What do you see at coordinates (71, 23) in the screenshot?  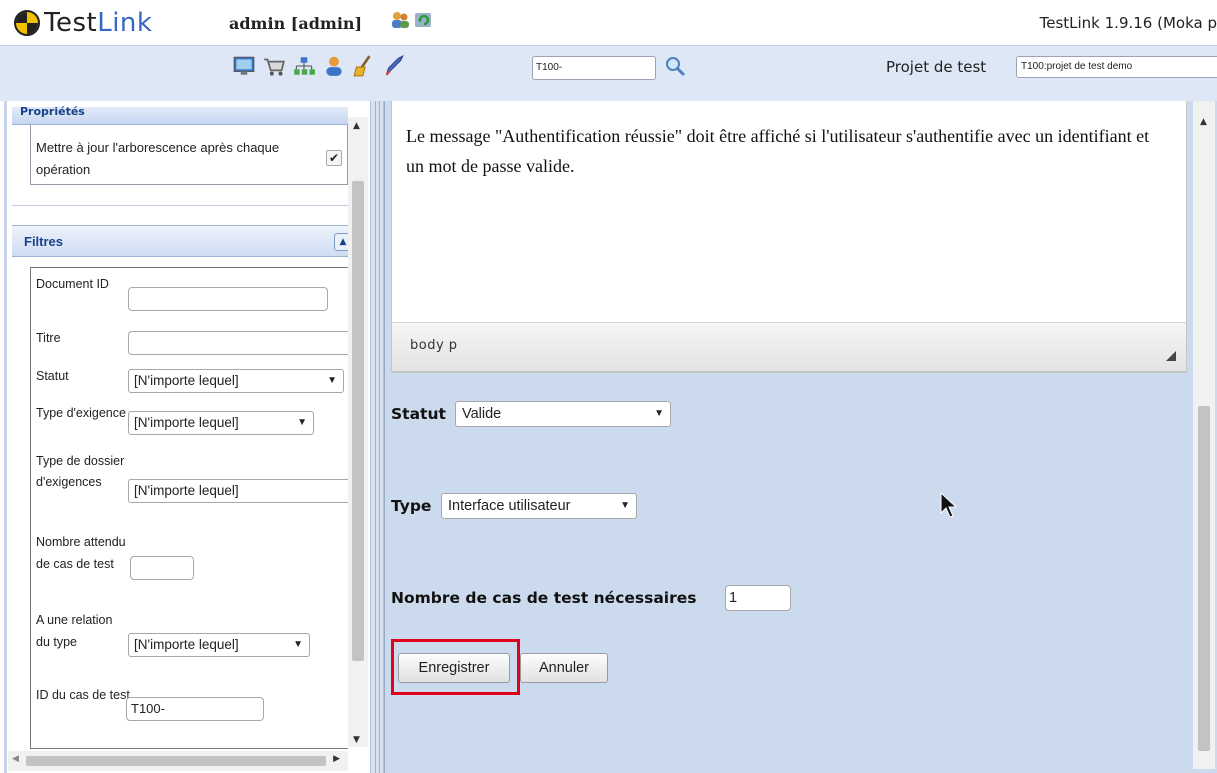 I see `logo-text-test: Test` at bounding box center [71, 23].